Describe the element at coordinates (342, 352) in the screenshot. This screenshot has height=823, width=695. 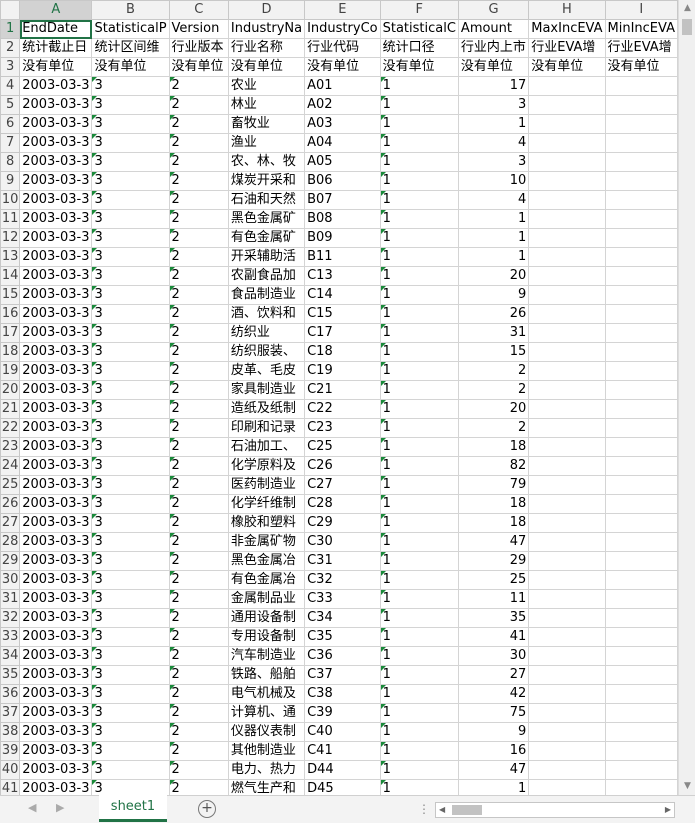
I see `cell-industry-code: C18` at that location.